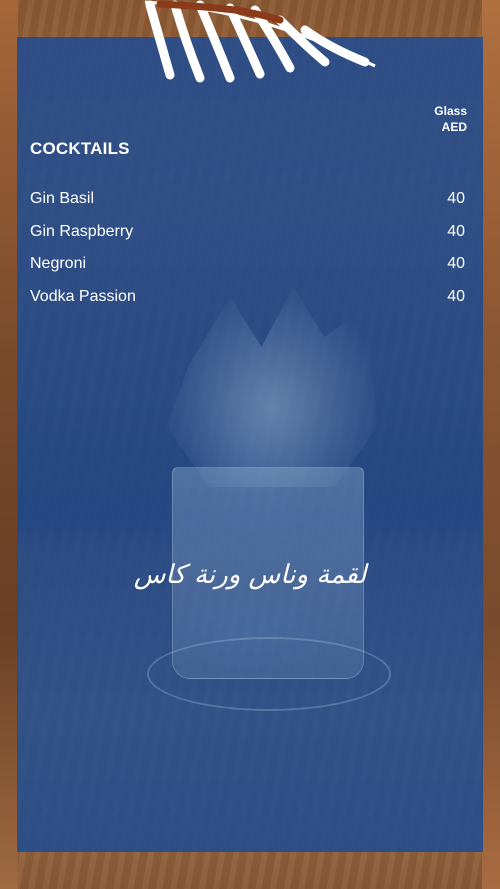  I want to click on menu-item-name: Vodka Passion, so click(83, 296).